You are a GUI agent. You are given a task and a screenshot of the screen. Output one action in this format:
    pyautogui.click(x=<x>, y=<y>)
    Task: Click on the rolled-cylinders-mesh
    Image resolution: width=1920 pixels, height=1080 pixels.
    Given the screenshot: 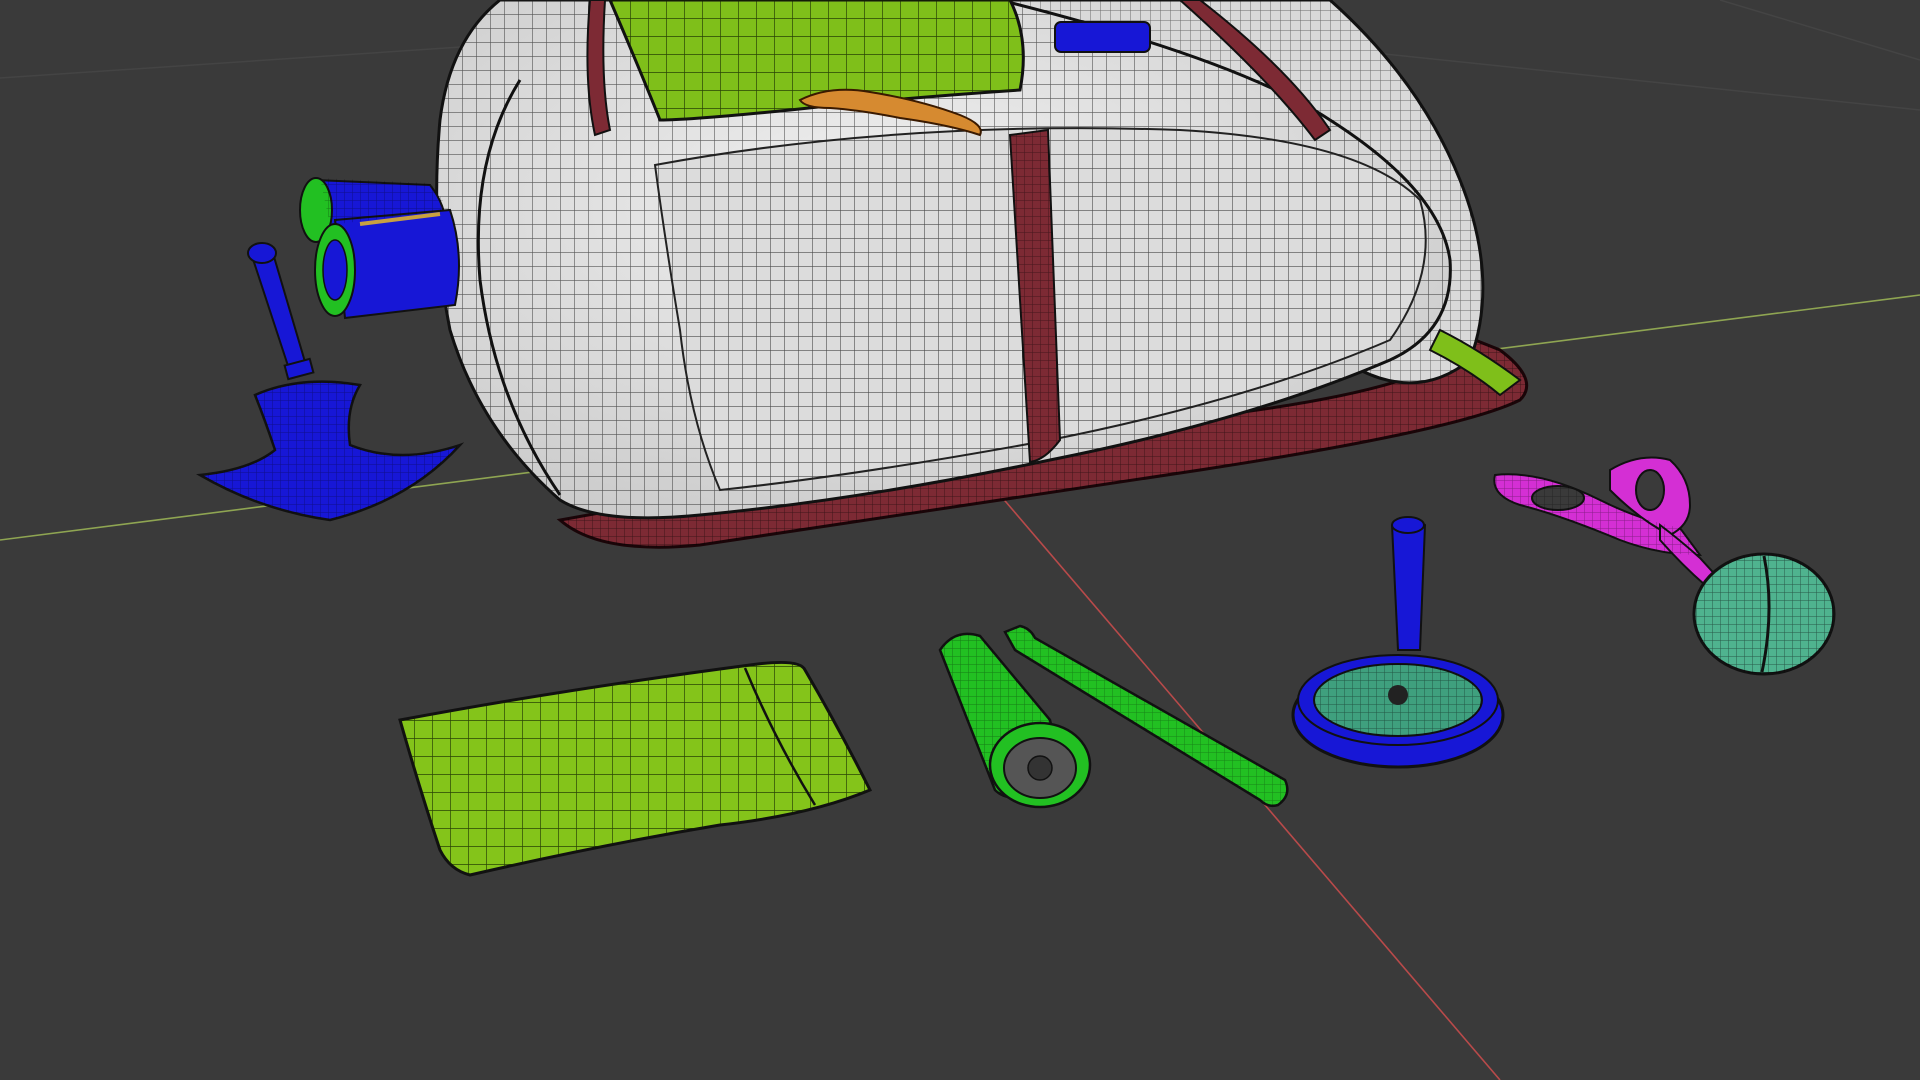 What is the action you would take?
    pyautogui.click(x=379, y=248)
    